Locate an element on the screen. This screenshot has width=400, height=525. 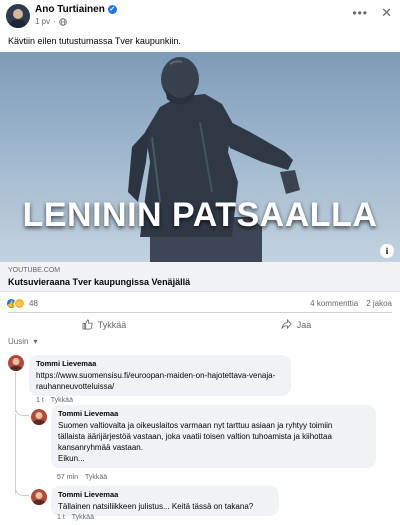
globe-icon is located at coordinates (63, 21).